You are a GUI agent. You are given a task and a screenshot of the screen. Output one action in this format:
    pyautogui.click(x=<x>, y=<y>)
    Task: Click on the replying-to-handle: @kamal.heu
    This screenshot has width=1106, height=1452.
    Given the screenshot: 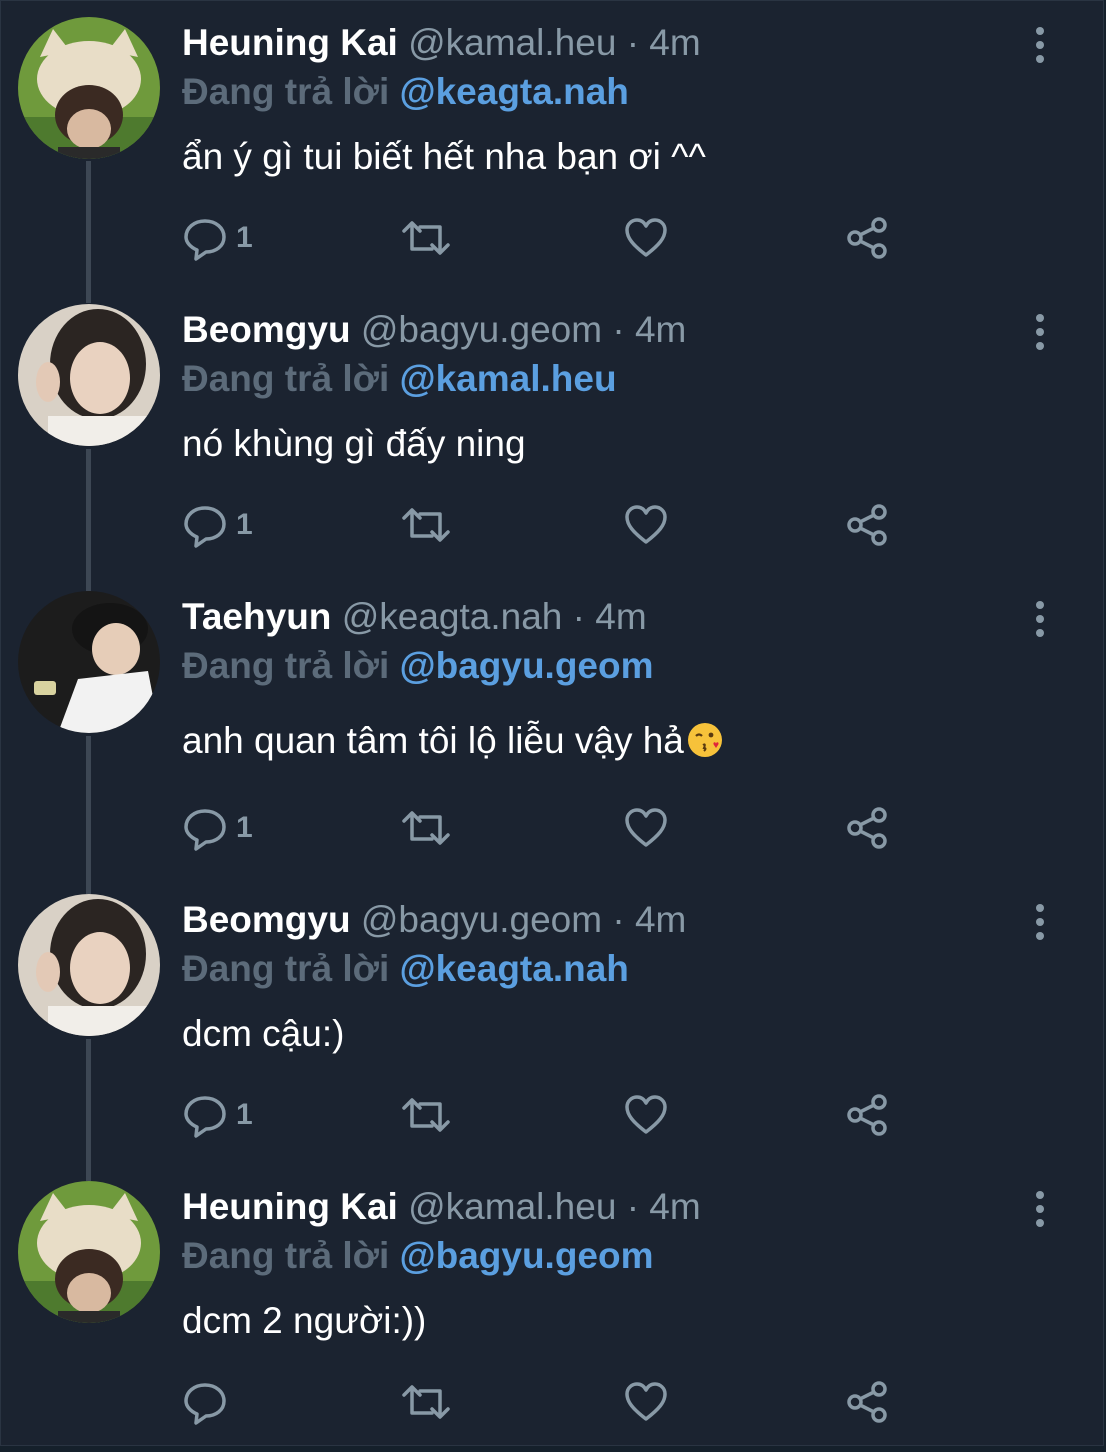 What is the action you would take?
    pyautogui.click(x=508, y=378)
    